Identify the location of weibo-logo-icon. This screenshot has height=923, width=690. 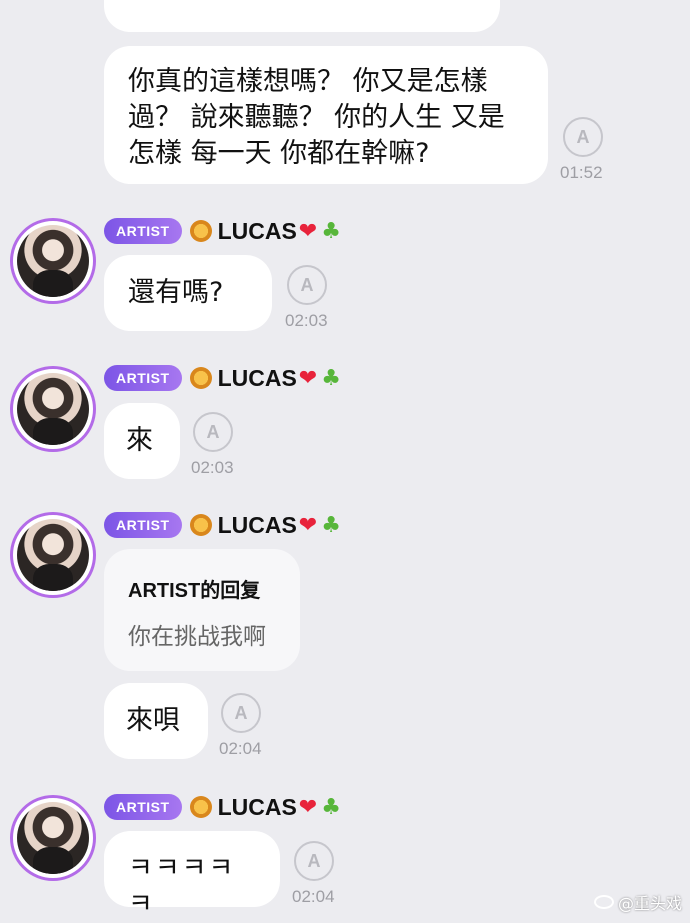
(603, 902).